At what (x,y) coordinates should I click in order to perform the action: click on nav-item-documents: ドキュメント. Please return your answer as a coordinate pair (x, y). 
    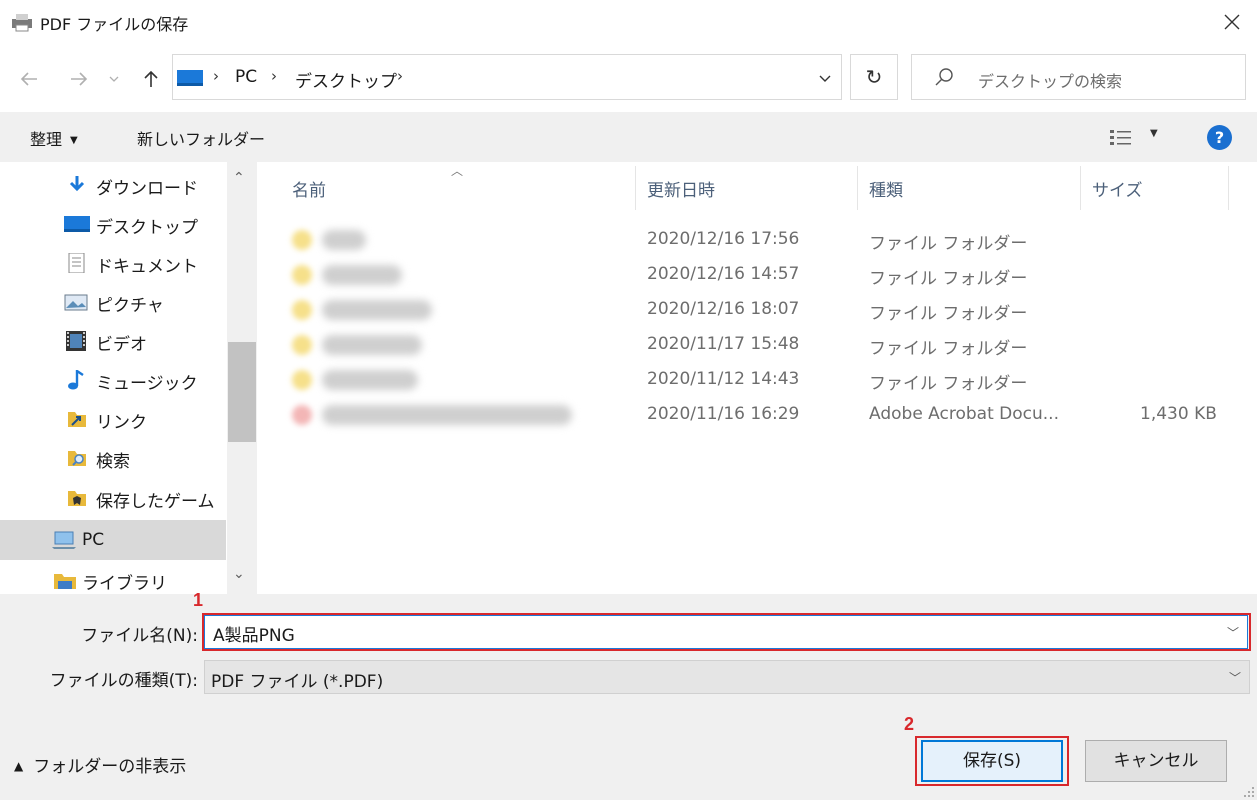
    Looking at the image, I should click on (113, 262).